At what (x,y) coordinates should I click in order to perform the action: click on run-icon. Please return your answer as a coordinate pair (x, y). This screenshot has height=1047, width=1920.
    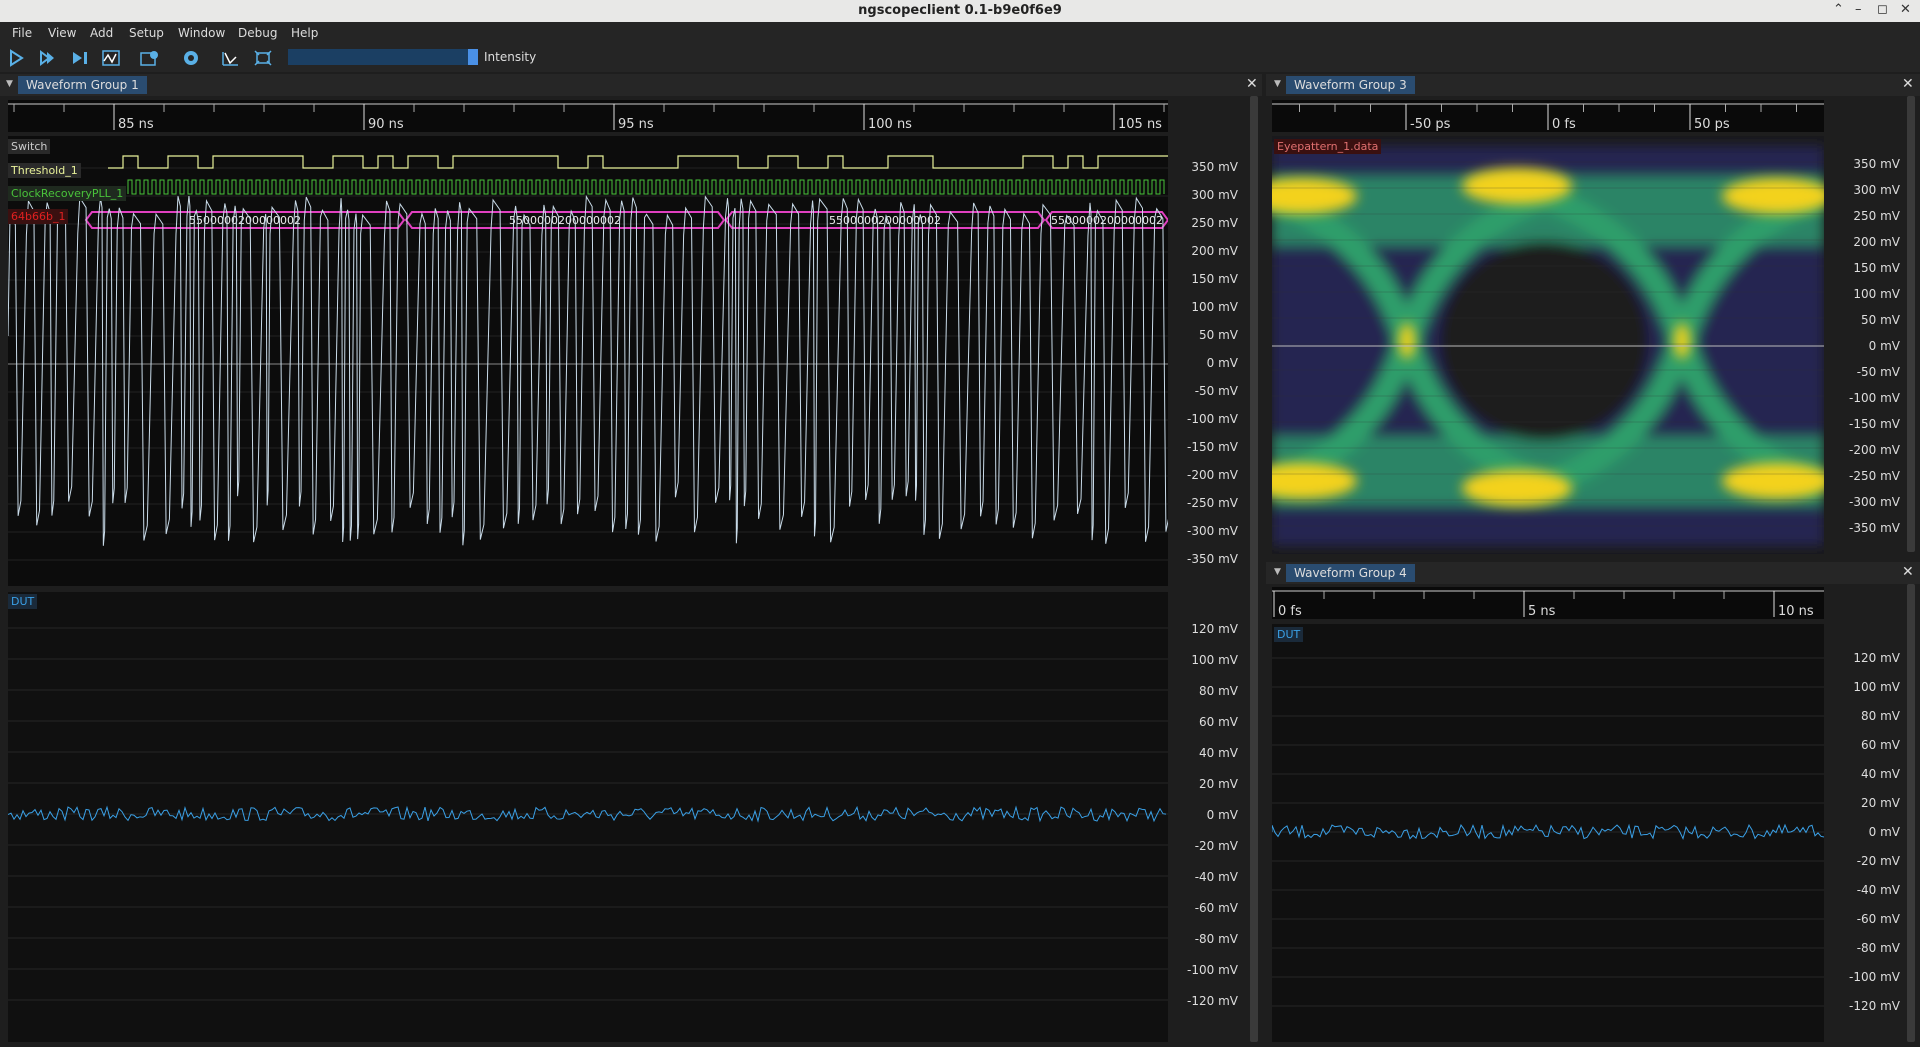
    Looking at the image, I should click on (16, 58).